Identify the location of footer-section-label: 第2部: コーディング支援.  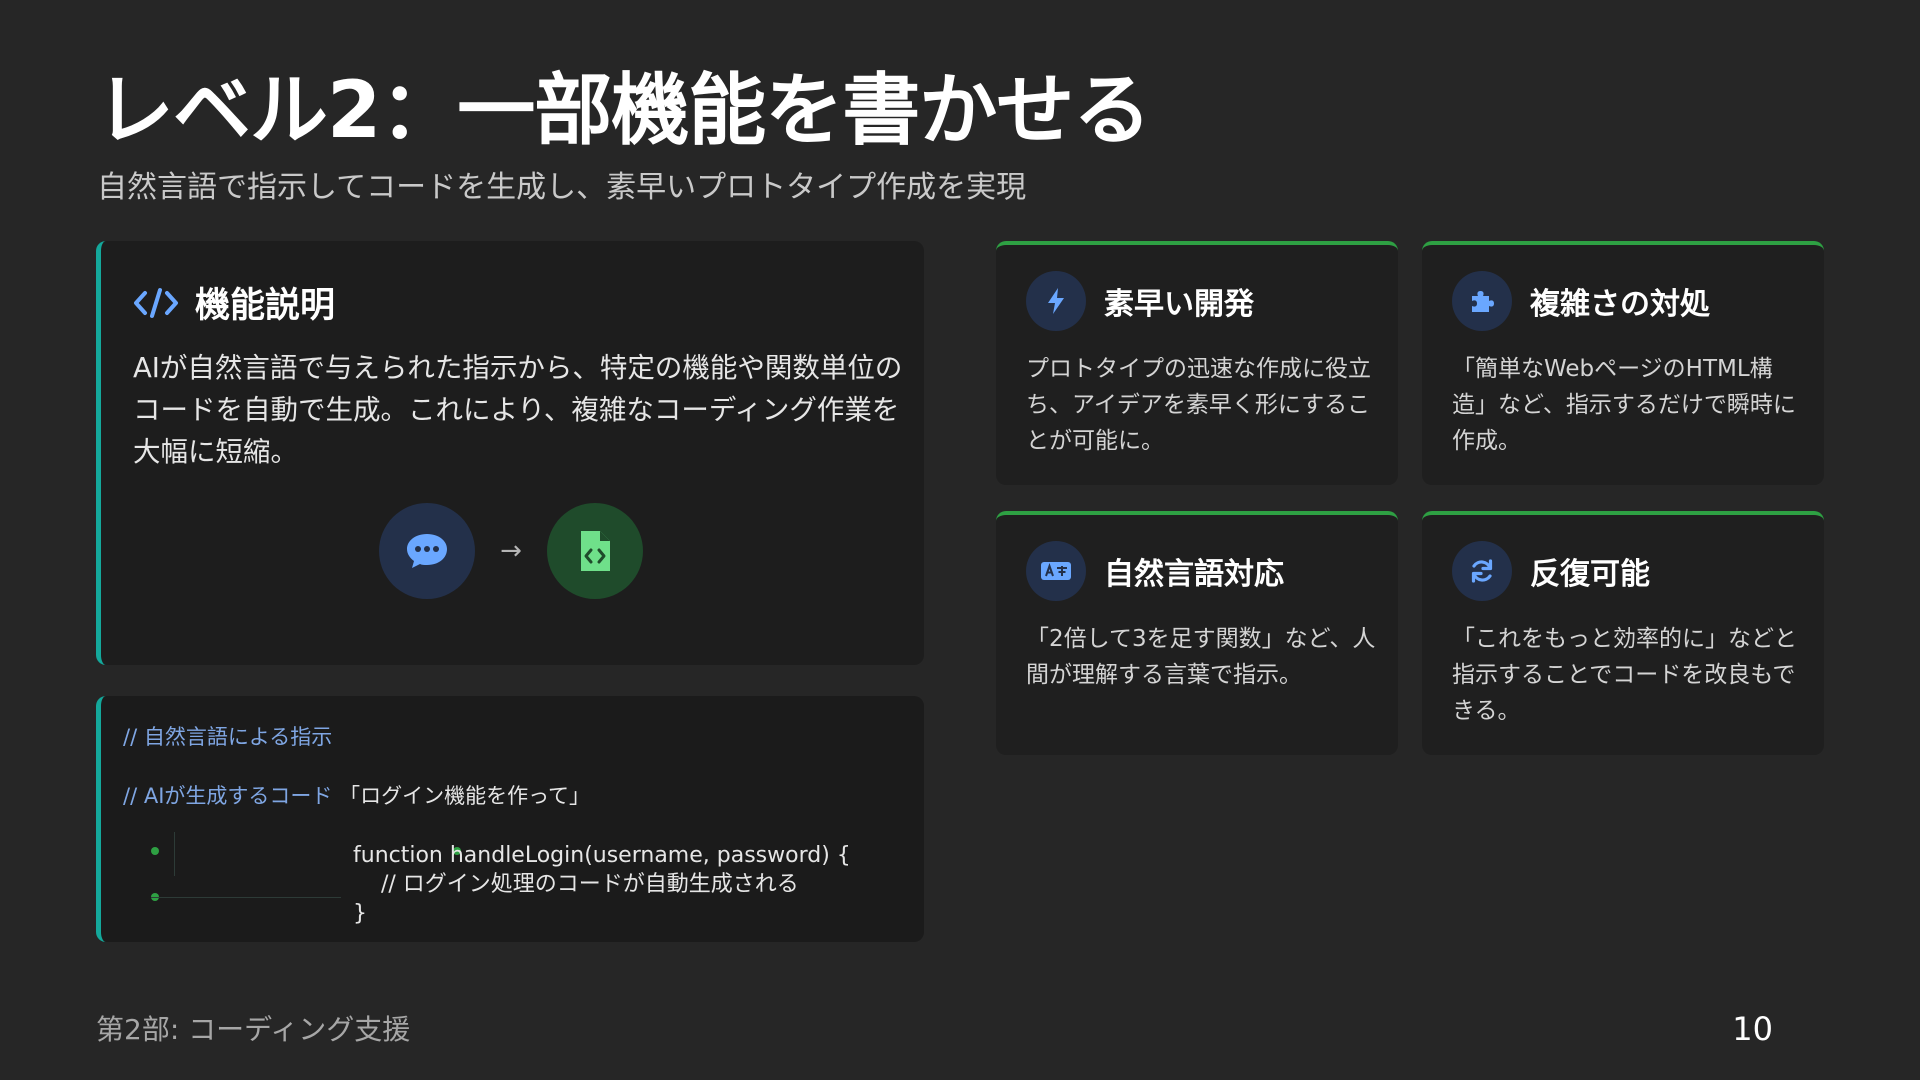
(253, 1029).